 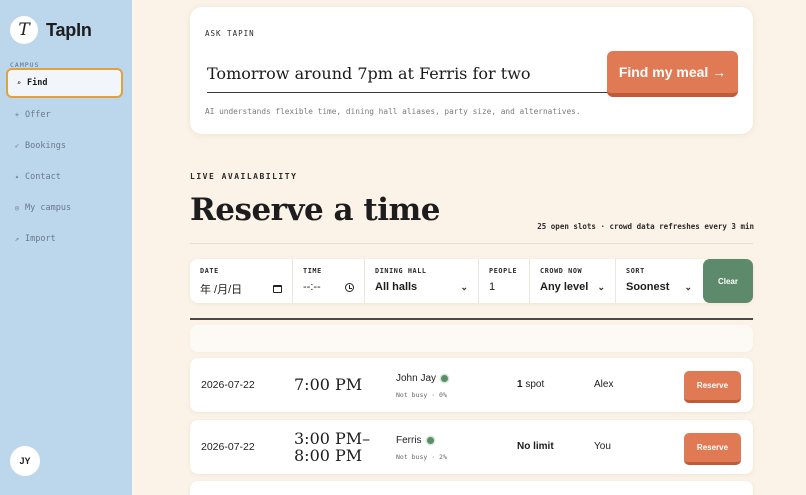 I want to click on date-filter-value: 年 /月/日, so click(x=241, y=289).